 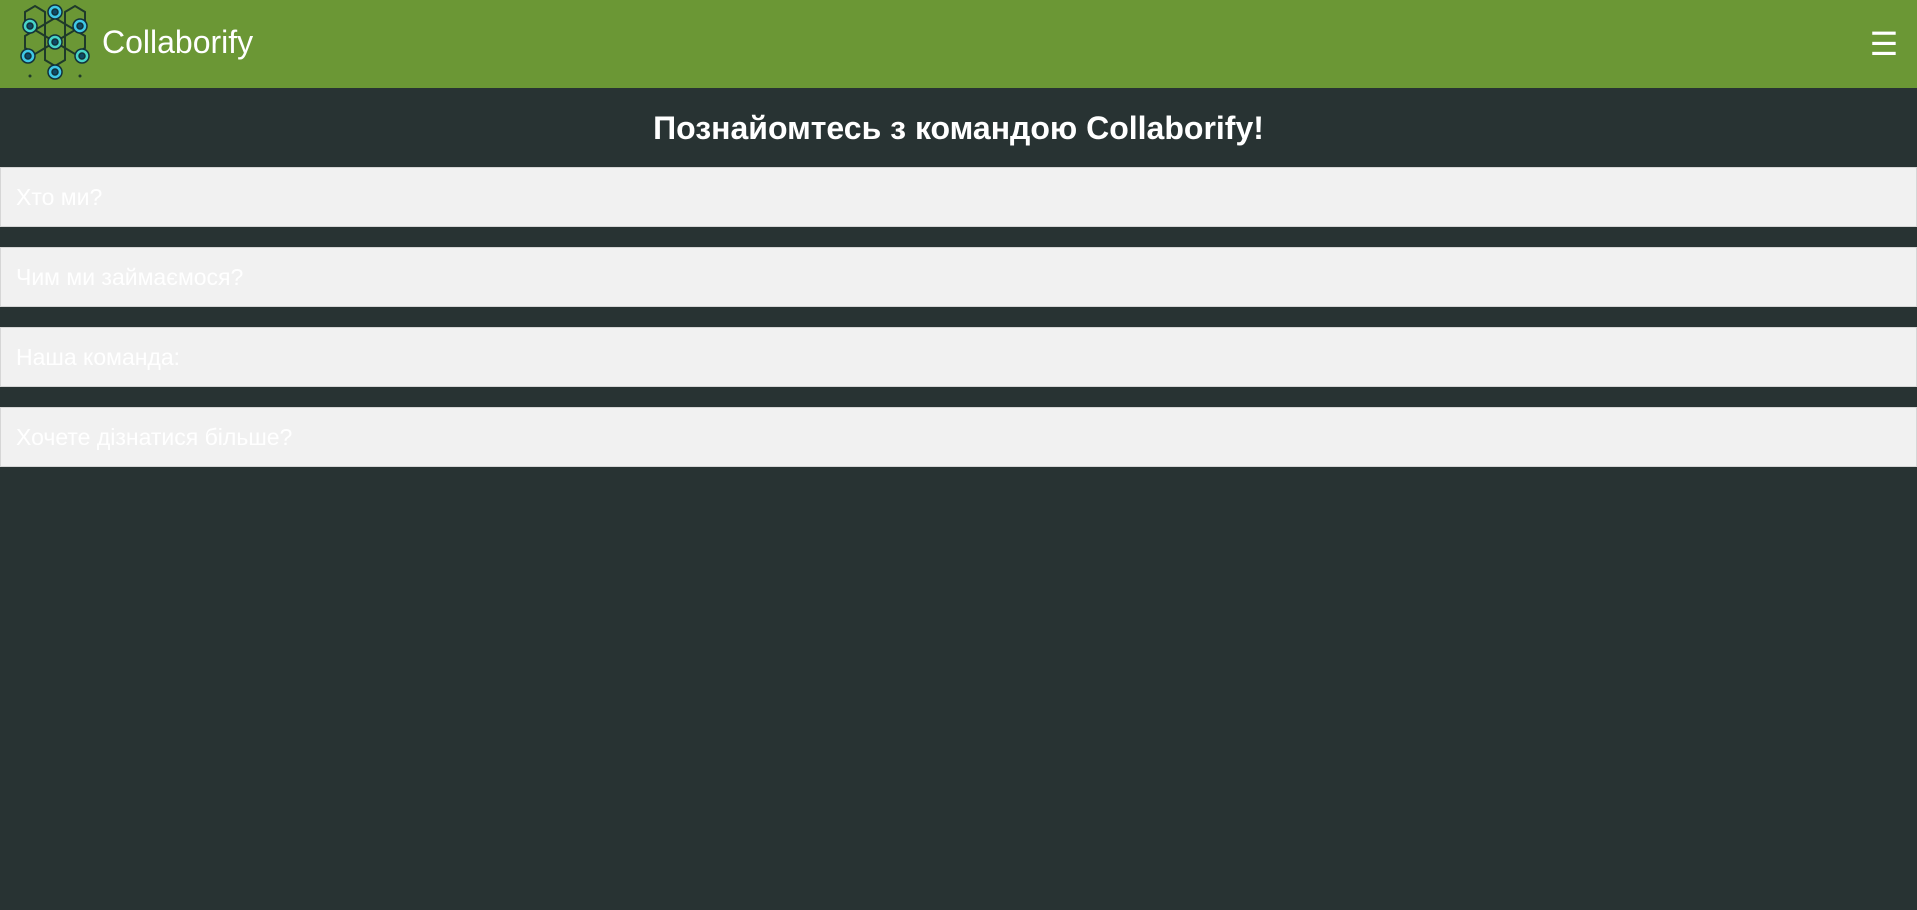 I want to click on logo-icon, so click(x=55, y=43).